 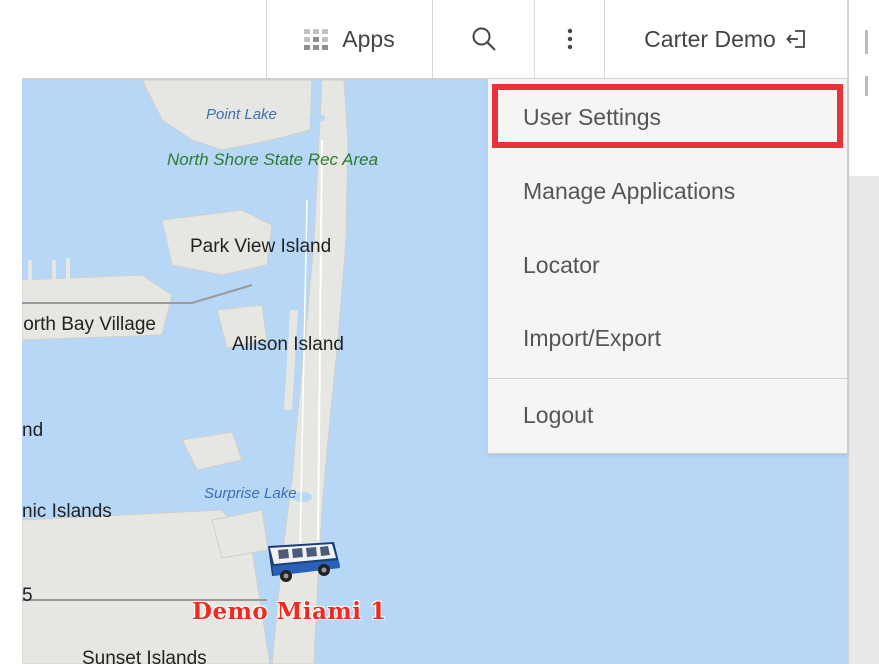 What do you see at coordinates (304, 560) in the screenshot?
I see `bus-icon` at bounding box center [304, 560].